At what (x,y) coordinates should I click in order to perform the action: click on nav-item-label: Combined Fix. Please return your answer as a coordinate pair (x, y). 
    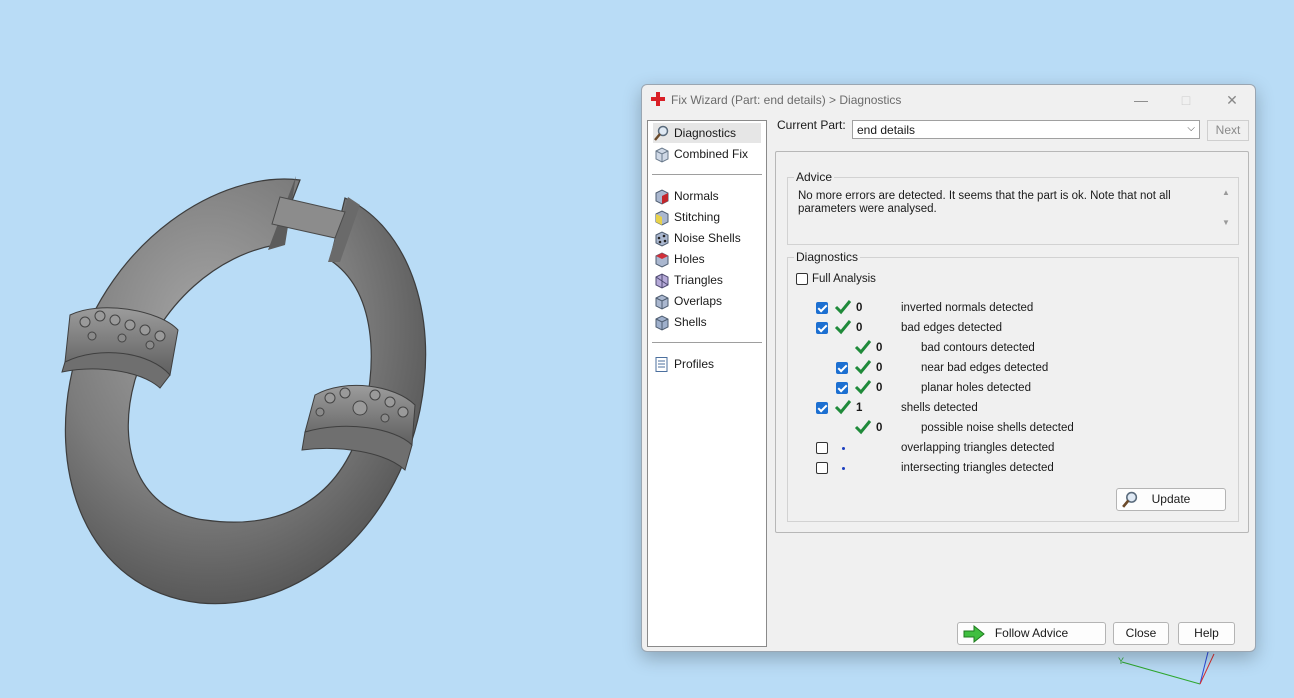
    Looking at the image, I should click on (711, 154).